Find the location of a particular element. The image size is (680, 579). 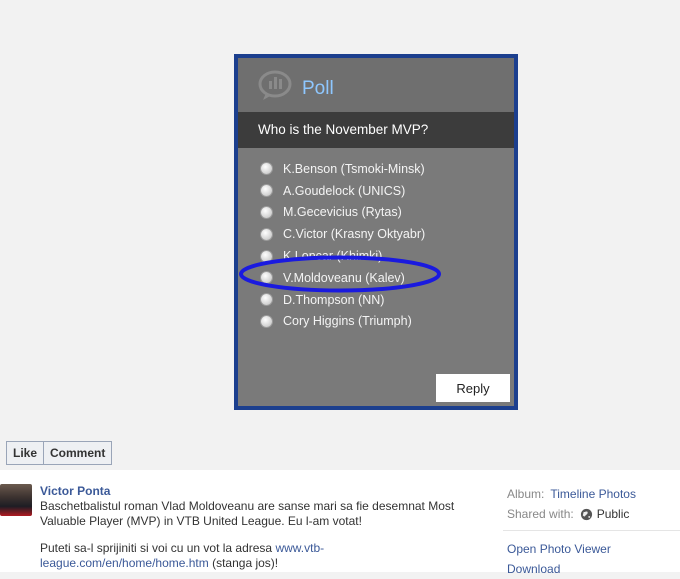

shared-with-label: Shared with: is located at coordinates (540, 514).